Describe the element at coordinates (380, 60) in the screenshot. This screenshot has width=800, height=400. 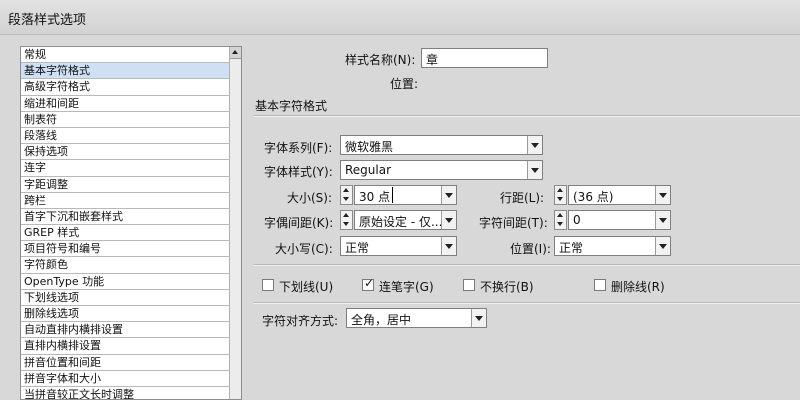
I see `style-name-label: 样式名称(N):` at that location.